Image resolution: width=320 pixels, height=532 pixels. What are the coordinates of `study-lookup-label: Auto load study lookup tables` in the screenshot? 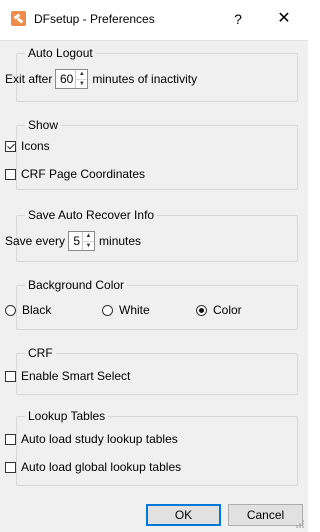 It's located at (99, 439).